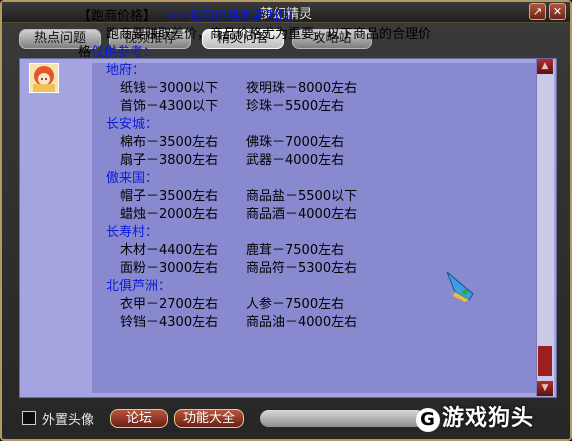 The width and height of the screenshot is (572, 441). Describe the element at coordinates (232, 142) in the screenshot. I see `price-row: 棉布－3500左右 佛珠－7000左右` at that location.